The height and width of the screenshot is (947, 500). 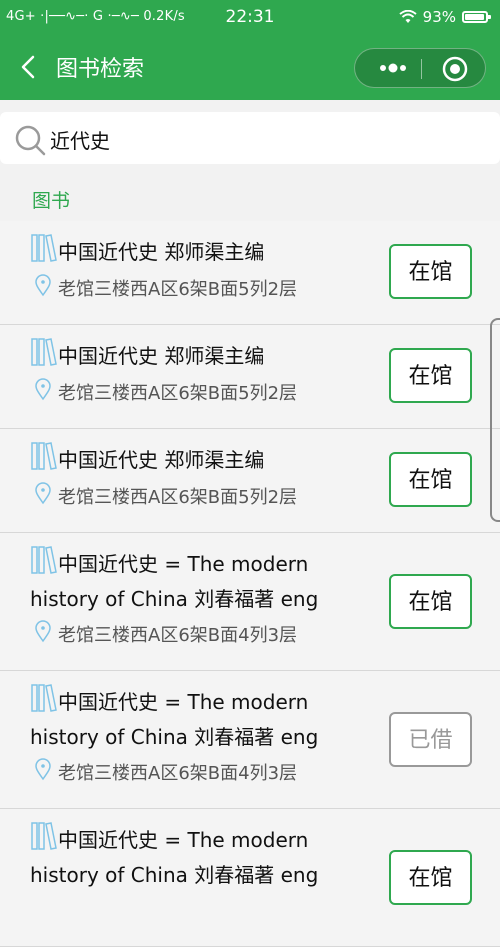 I want to click on capsule-divider, so click(x=421, y=69).